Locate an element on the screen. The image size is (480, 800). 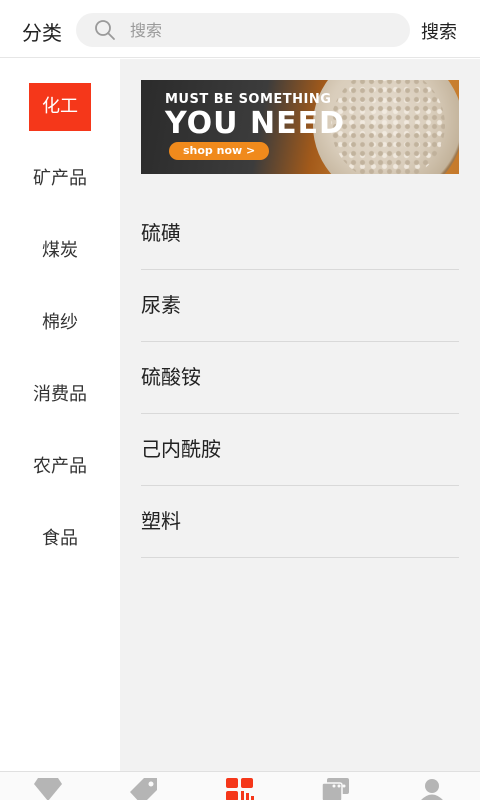
nav-home is located at coordinates (48, 786).